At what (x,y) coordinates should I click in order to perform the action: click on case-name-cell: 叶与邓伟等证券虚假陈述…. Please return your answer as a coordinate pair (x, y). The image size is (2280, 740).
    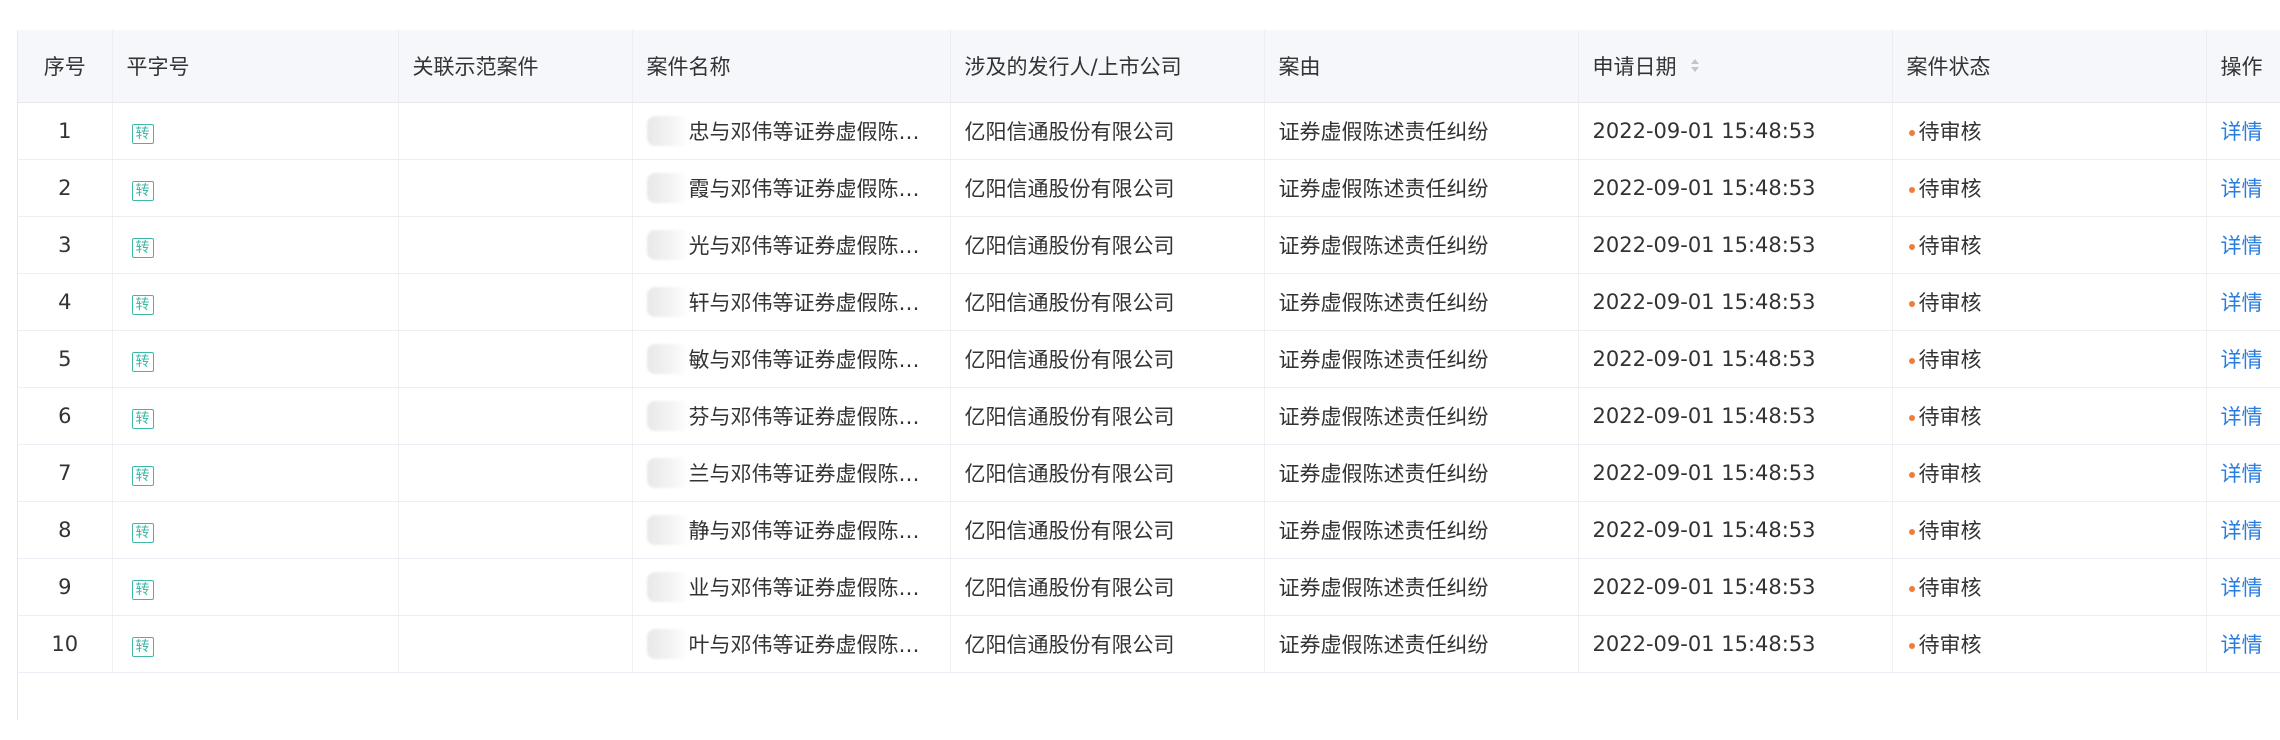
    Looking at the image, I should click on (791, 644).